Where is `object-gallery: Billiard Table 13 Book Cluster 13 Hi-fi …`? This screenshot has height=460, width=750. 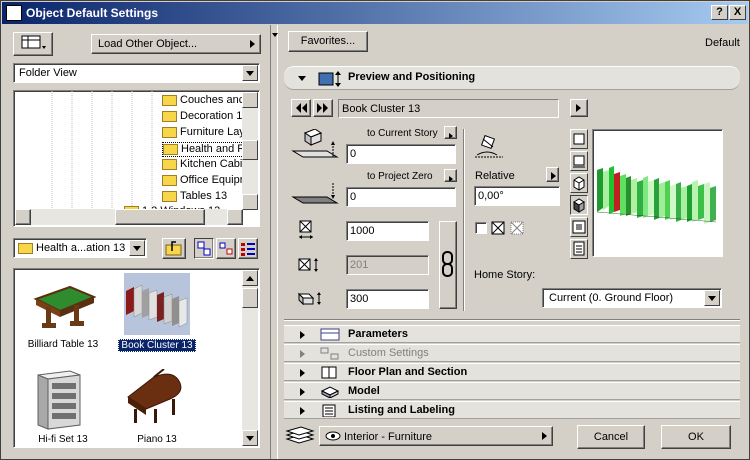 object-gallery: Billiard Table 13 Book Cluster 13 Hi-fi … is located at coordinates (136, 358).